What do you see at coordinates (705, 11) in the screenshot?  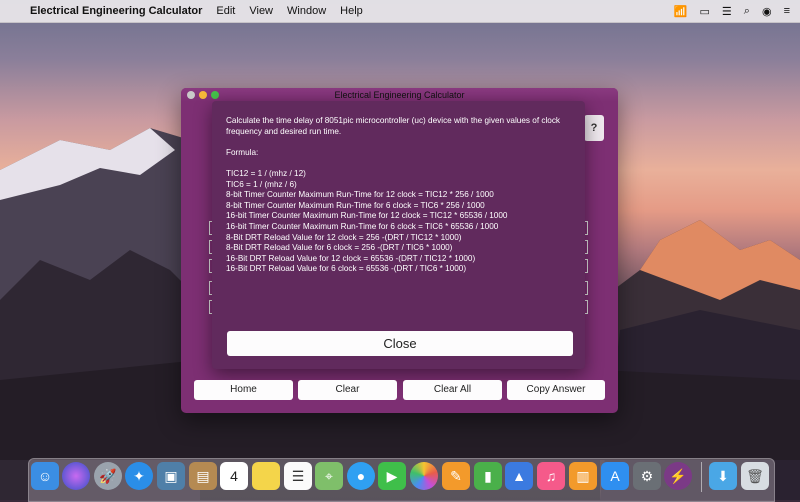 I see `battery-icon: ▭` at bounding box center [705, 11].